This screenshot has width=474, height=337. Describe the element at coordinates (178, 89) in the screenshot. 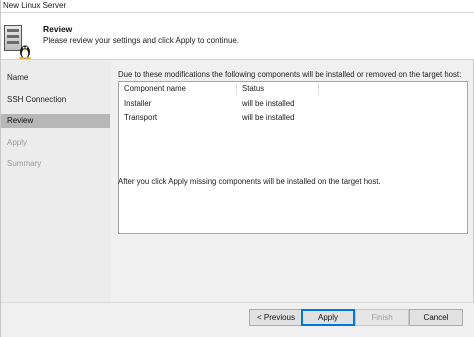

I see `column-header-component-name: Component name` at that location.